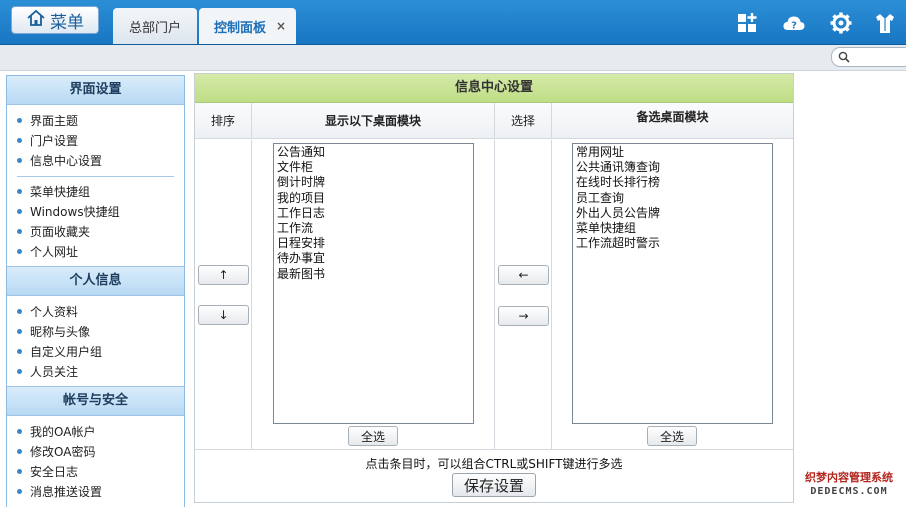  Describe the element at coordinates (95, 401) in the screenshot. I see `sidebar-section-account-security: 帐号与安全` at that location.